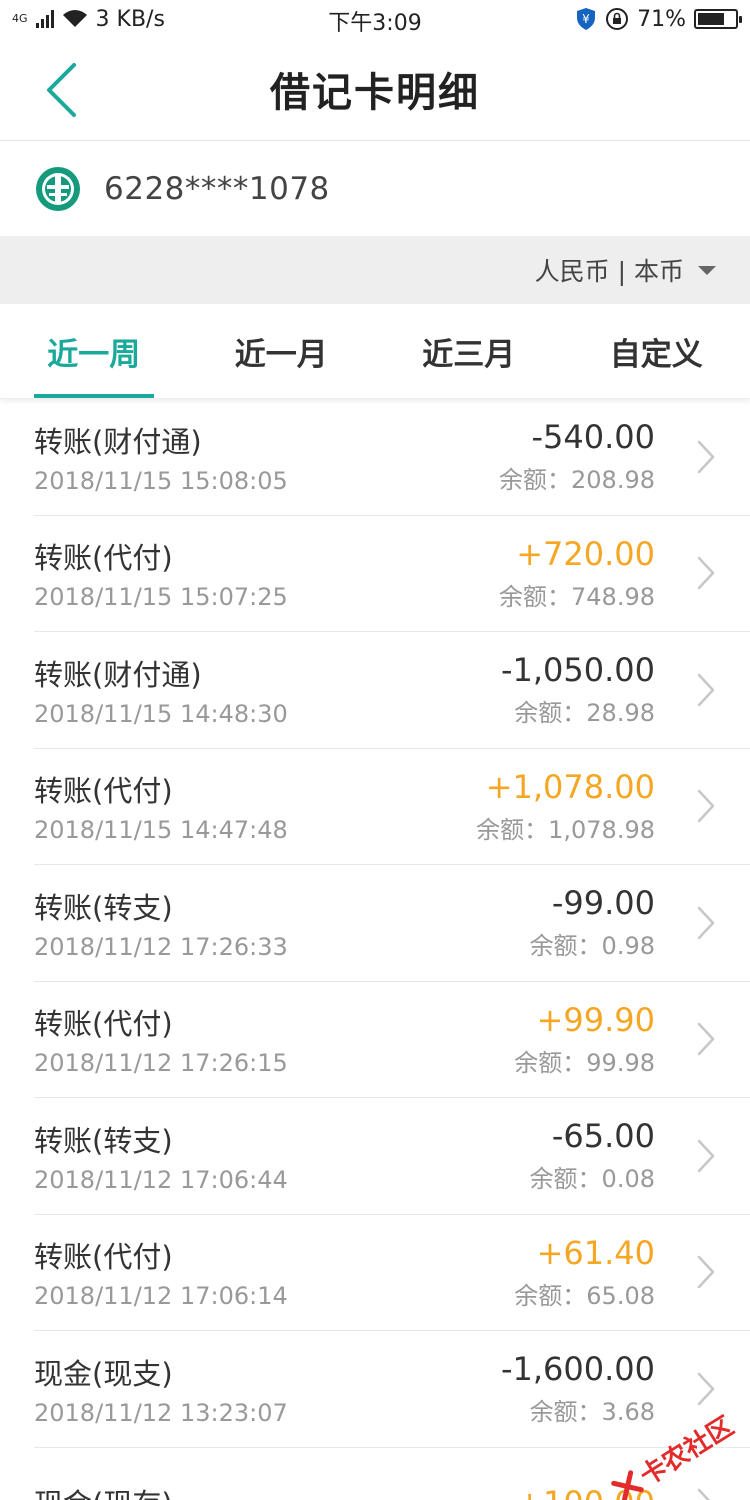 Image resolution: width=750 pixels, height=1500 pixels. I want to click on transaction-values: -1,600.00 余额：3.68, so click(578, 1388).